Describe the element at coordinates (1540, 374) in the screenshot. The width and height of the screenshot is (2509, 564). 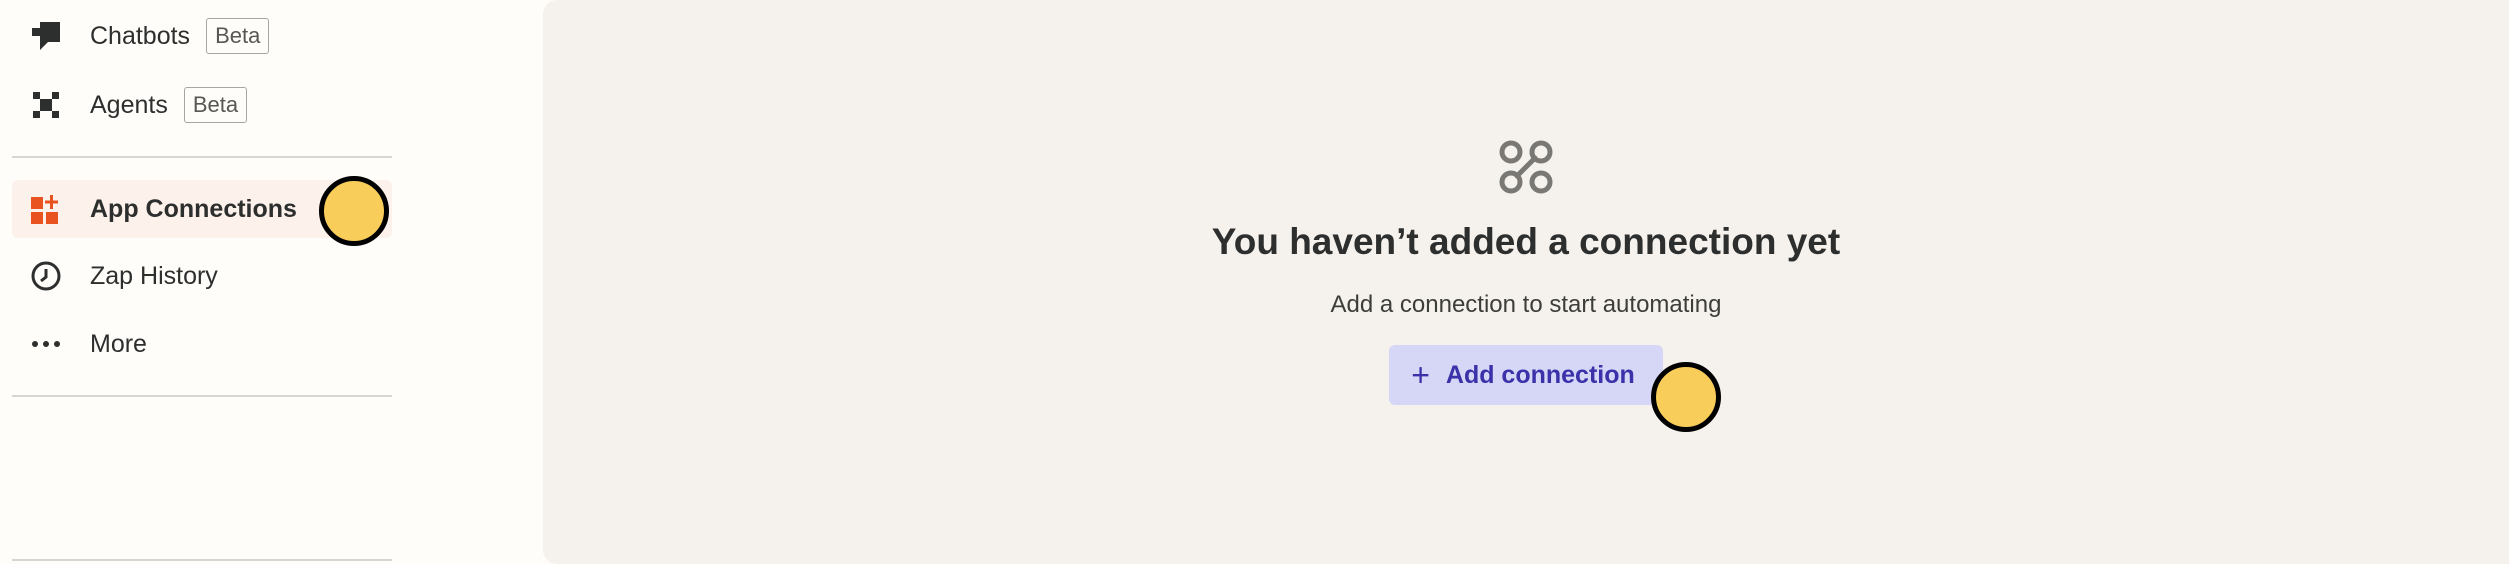
I see `add-connection-label: Add connection` at that location.